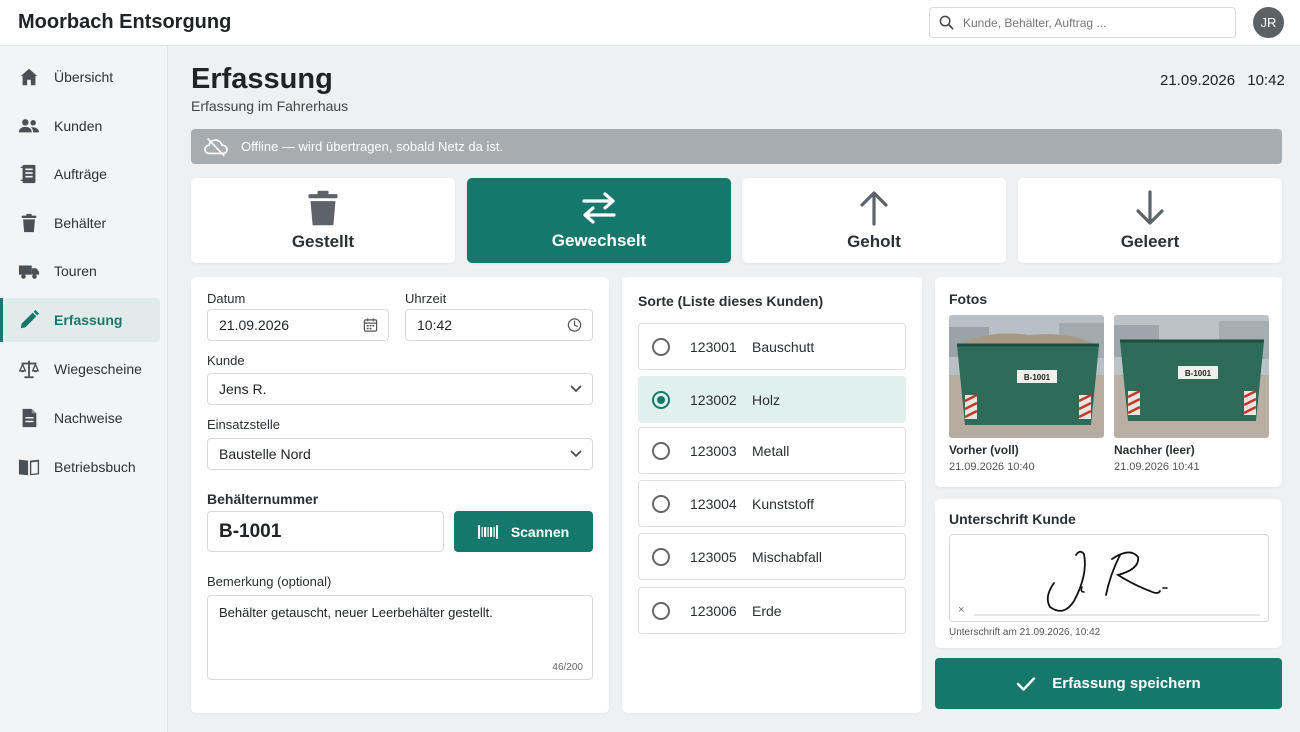 The image size is (1300, 732). What do you see at coordinates (370, 325) in the screenshot?
I see `calendar-icon` at bounding box center [370, 325].